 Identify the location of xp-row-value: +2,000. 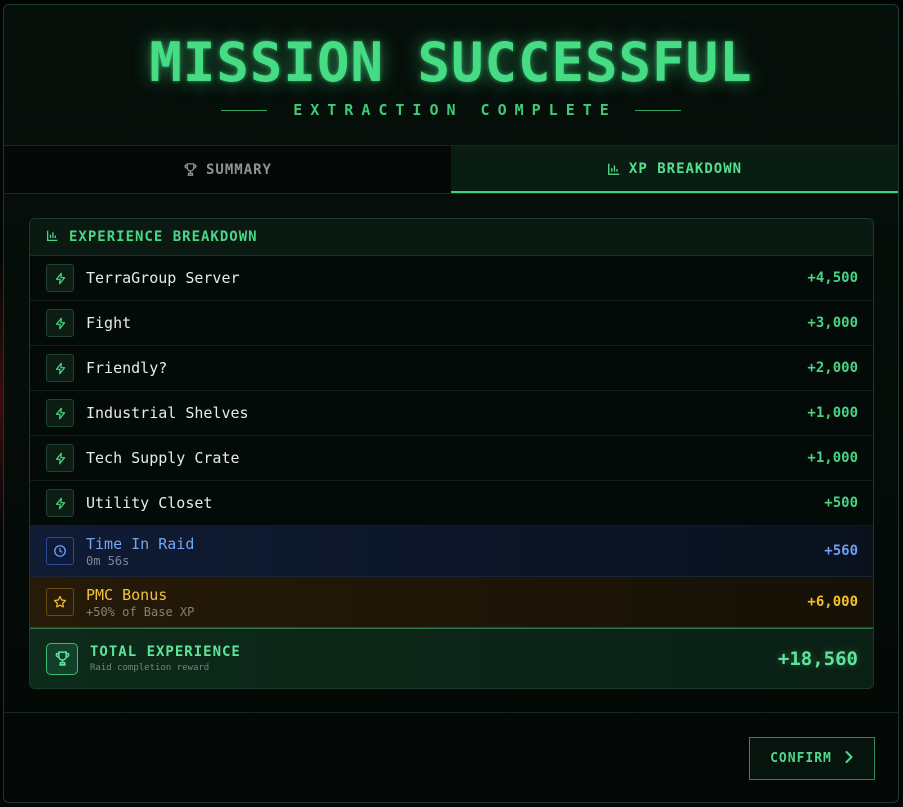
(832, 368).